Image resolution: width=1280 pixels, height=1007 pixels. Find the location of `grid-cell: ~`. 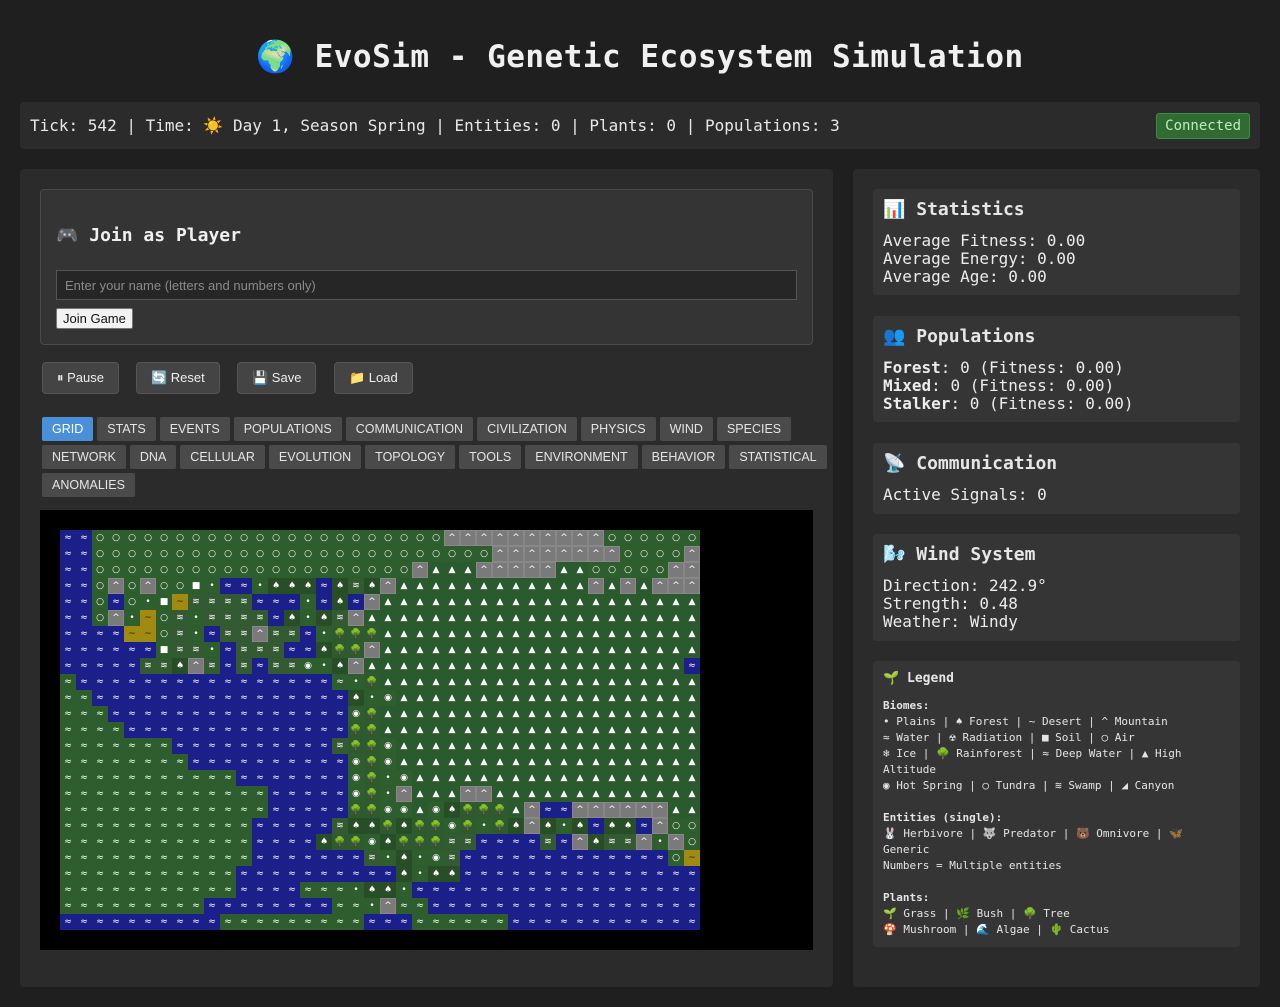

grid-cell: ~ is located at coordinates (132, 634).